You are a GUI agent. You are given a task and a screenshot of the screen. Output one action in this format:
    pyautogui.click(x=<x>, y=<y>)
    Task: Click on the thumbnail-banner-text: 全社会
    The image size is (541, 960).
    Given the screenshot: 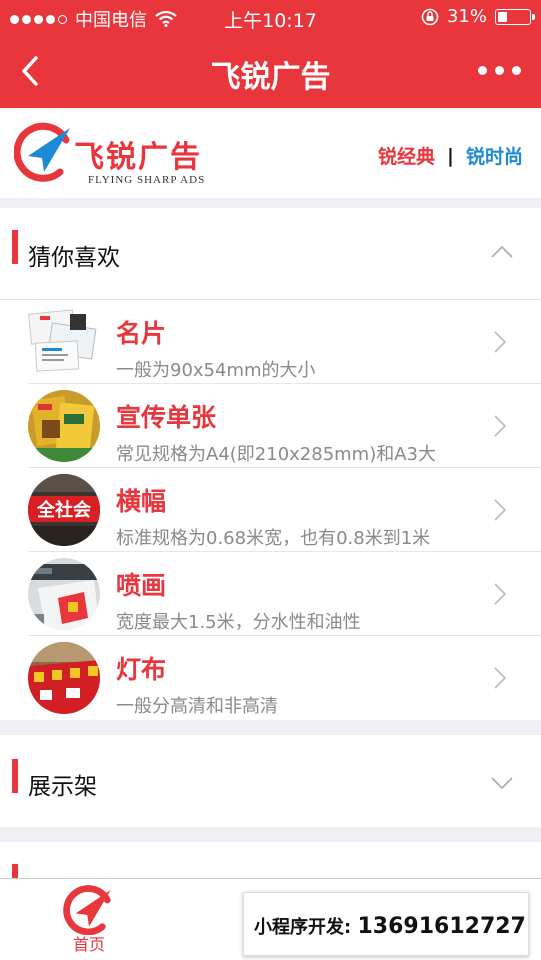 What is the action you would take?
    pyautogui.click(x=63, y=510)
    